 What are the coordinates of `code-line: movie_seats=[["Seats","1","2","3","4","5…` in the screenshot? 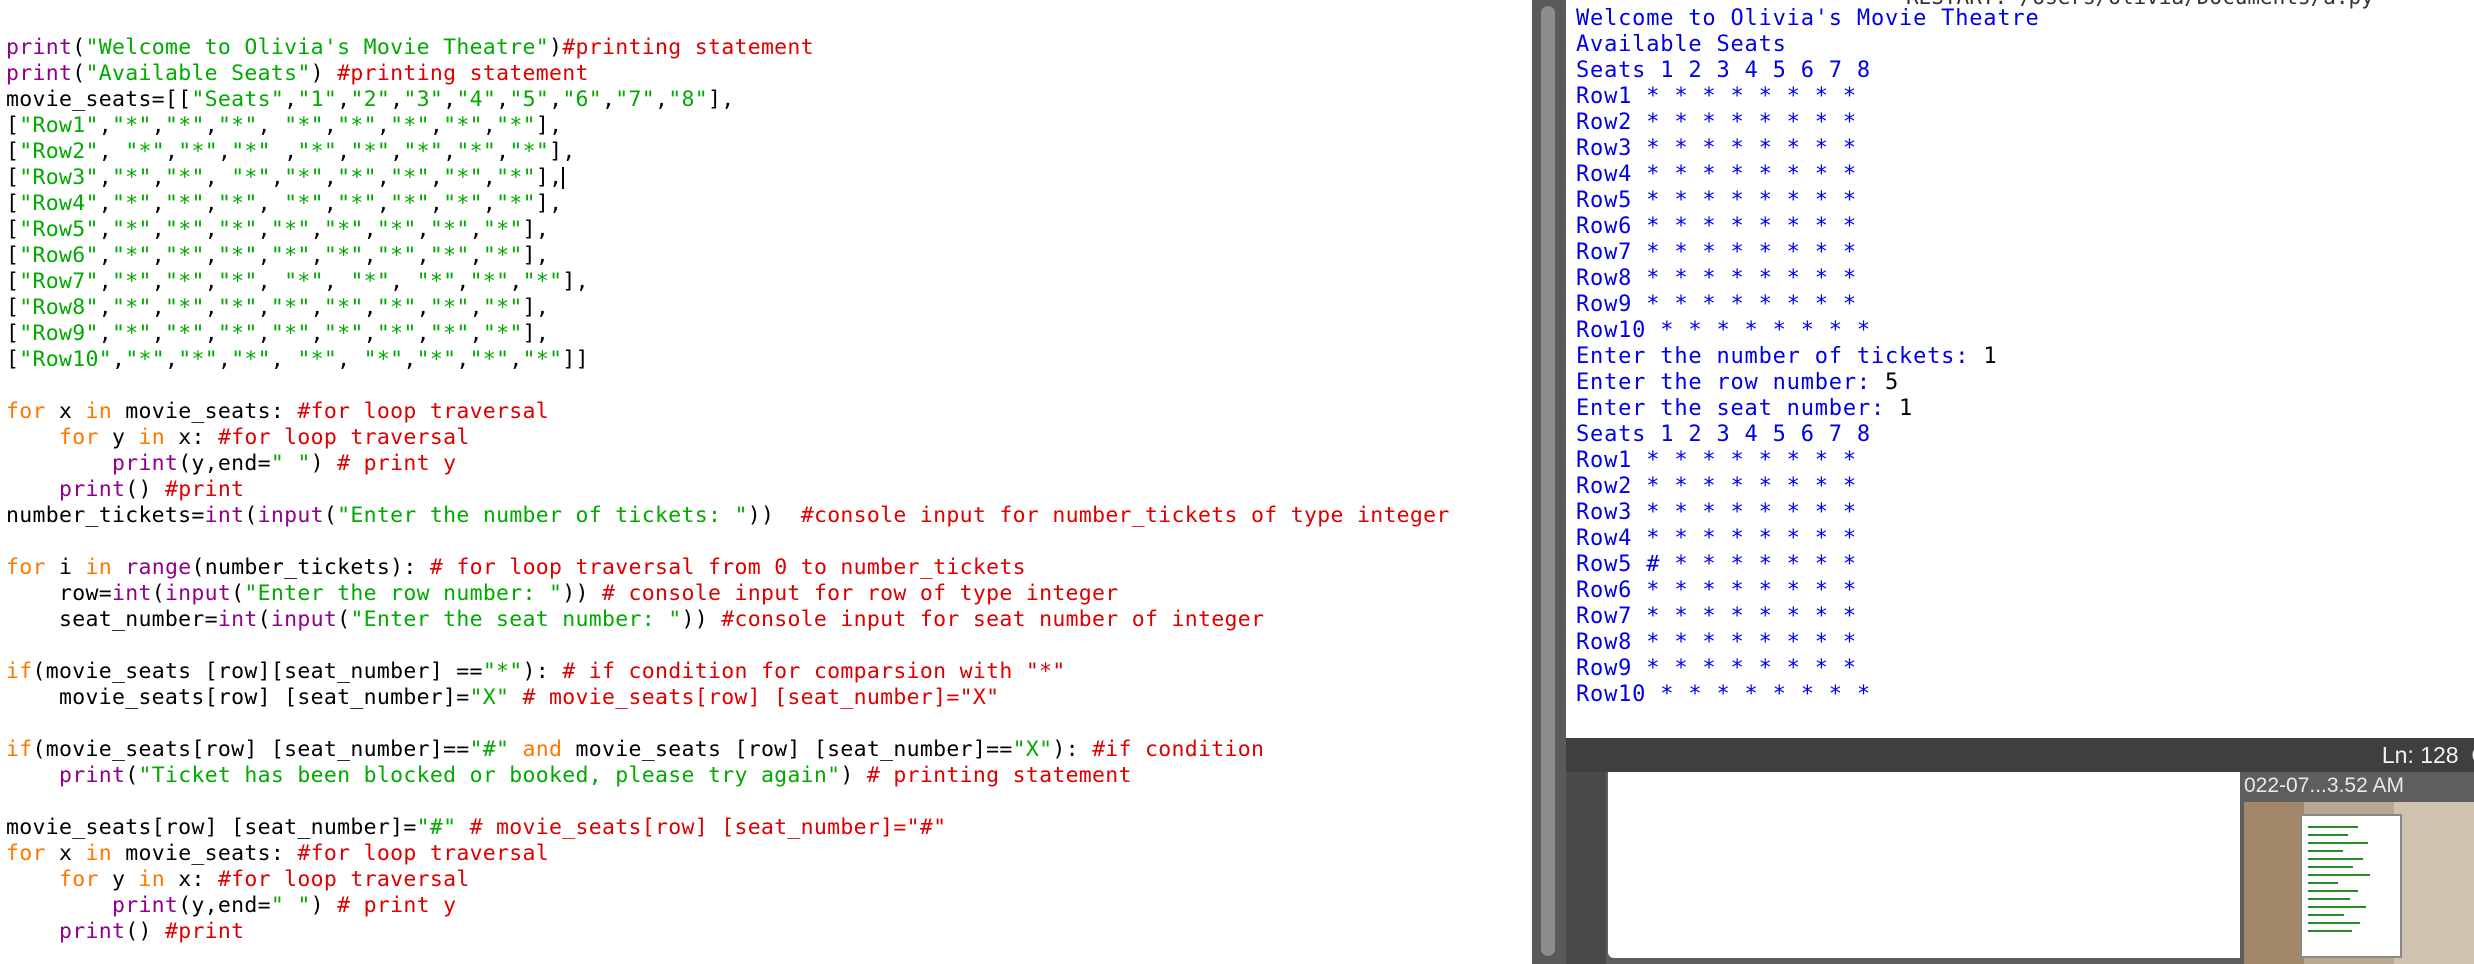 It's located at (728, 100).